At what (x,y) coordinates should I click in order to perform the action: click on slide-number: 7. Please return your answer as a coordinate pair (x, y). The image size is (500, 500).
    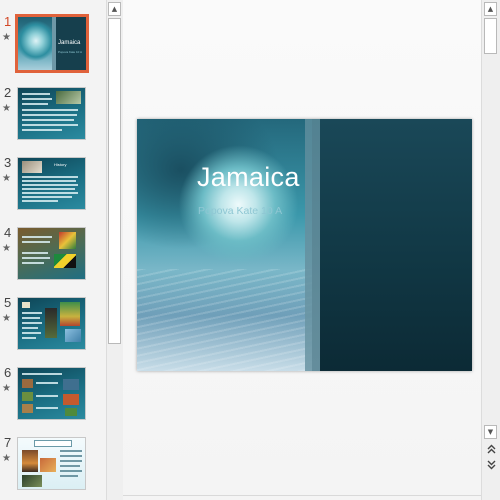
    Looking at the image, I should click on (8, 442).